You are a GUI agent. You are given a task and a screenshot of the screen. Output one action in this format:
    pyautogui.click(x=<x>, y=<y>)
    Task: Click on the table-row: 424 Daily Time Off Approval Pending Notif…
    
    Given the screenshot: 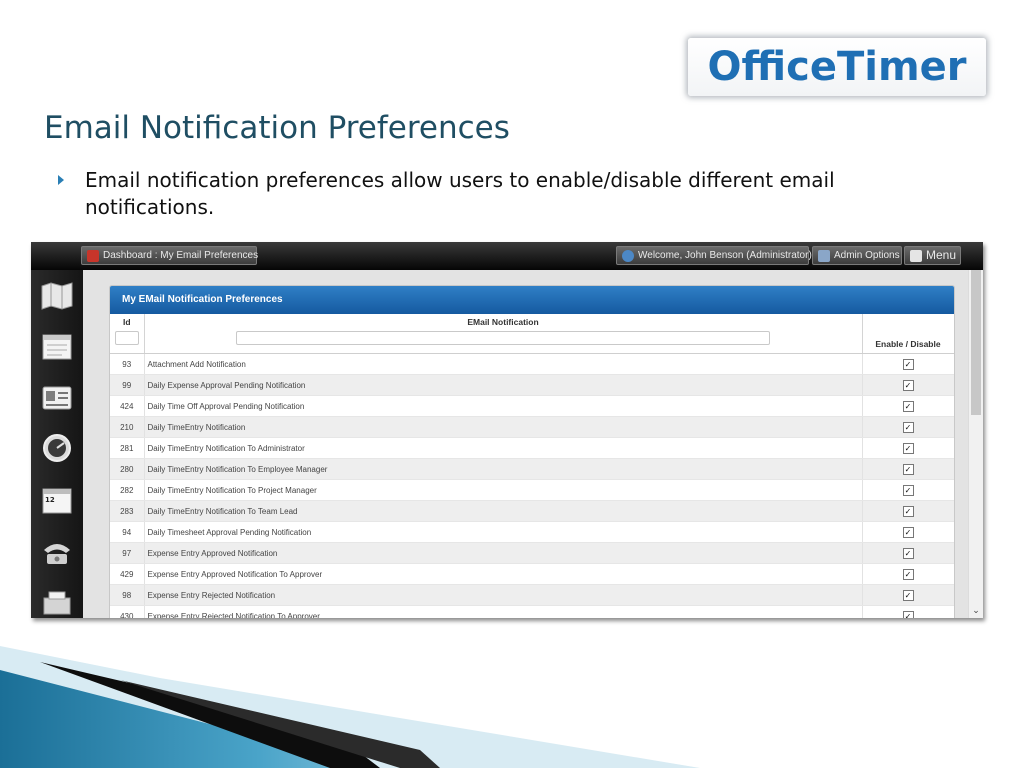 What is the action you would take?
    pyautogui.click(x=532, y=406)
    